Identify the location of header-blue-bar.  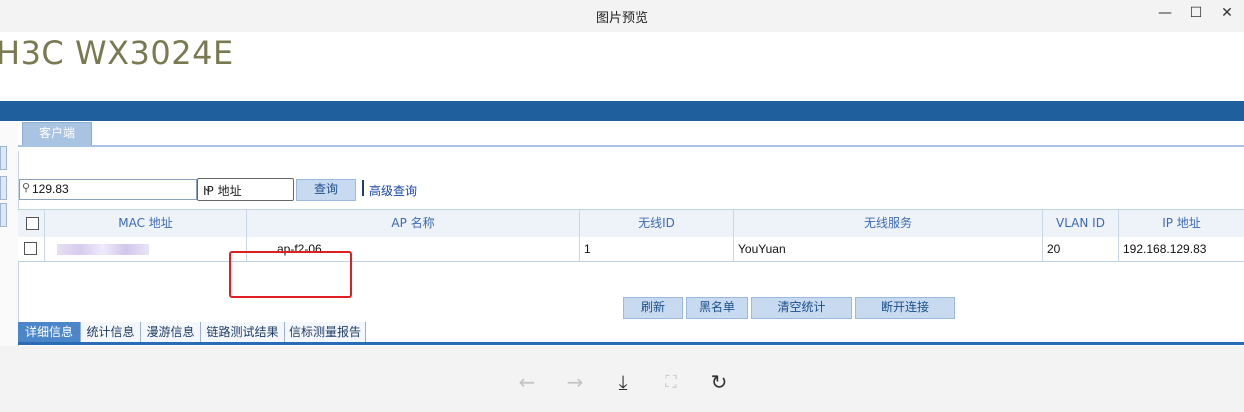
(622, 111).